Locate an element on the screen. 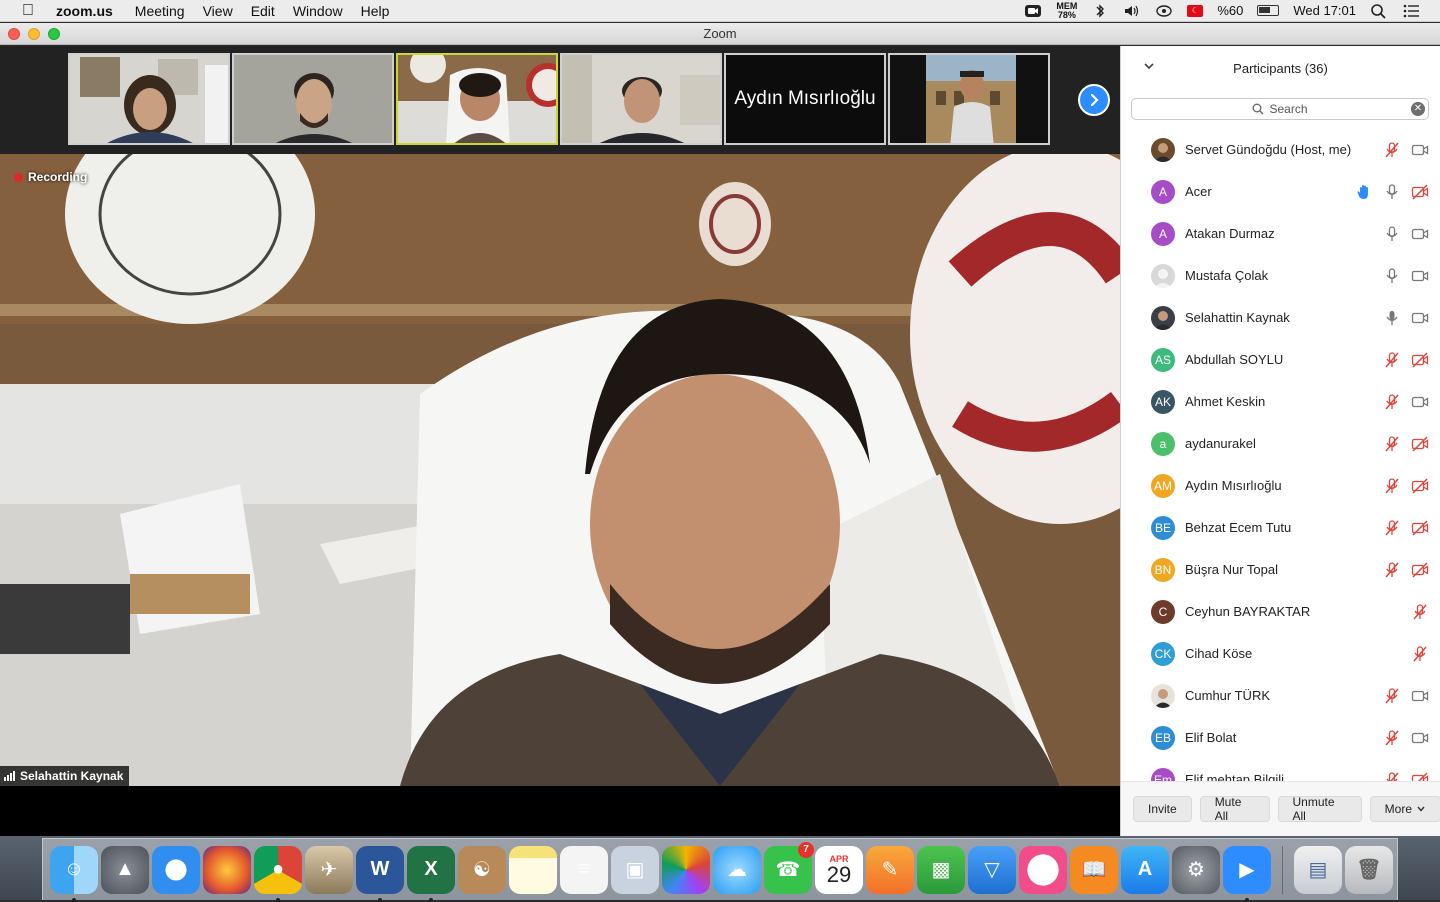 This screenshot has width=1440, height=902. memory-monitor: MEM 78% is located at coordinates (1066, 10).